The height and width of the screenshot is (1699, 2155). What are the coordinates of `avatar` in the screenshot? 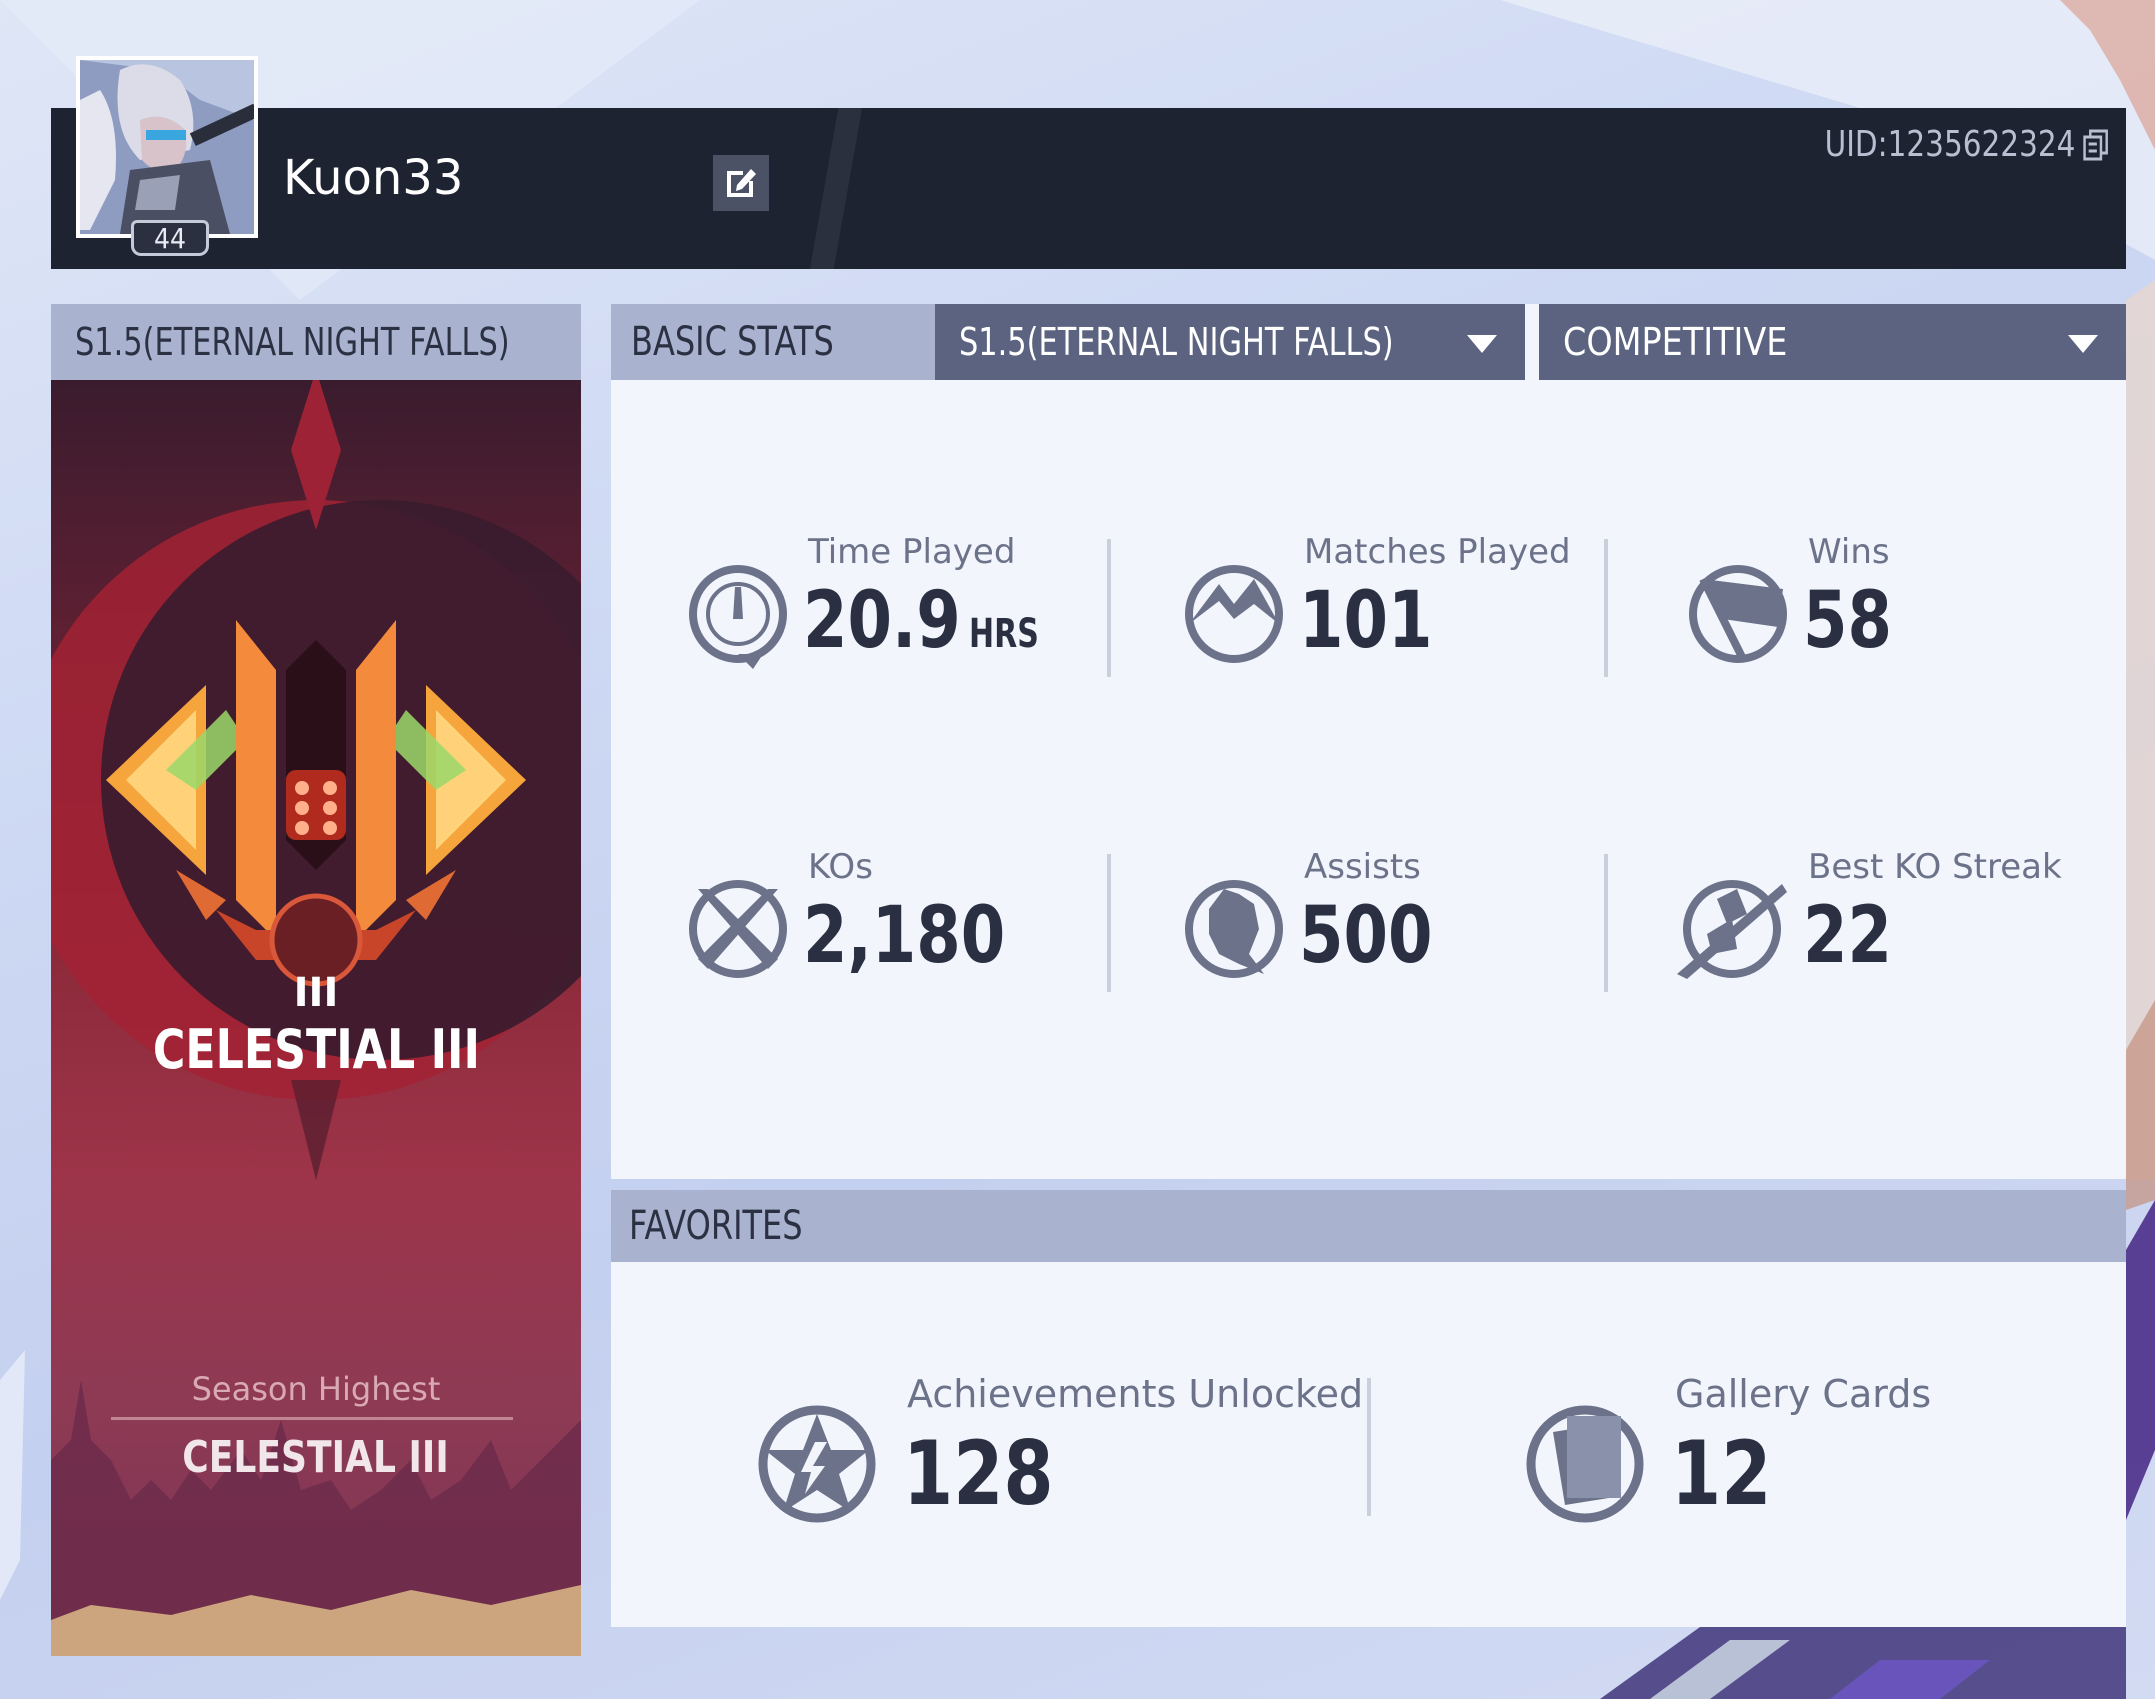 It's located at (167, 147).